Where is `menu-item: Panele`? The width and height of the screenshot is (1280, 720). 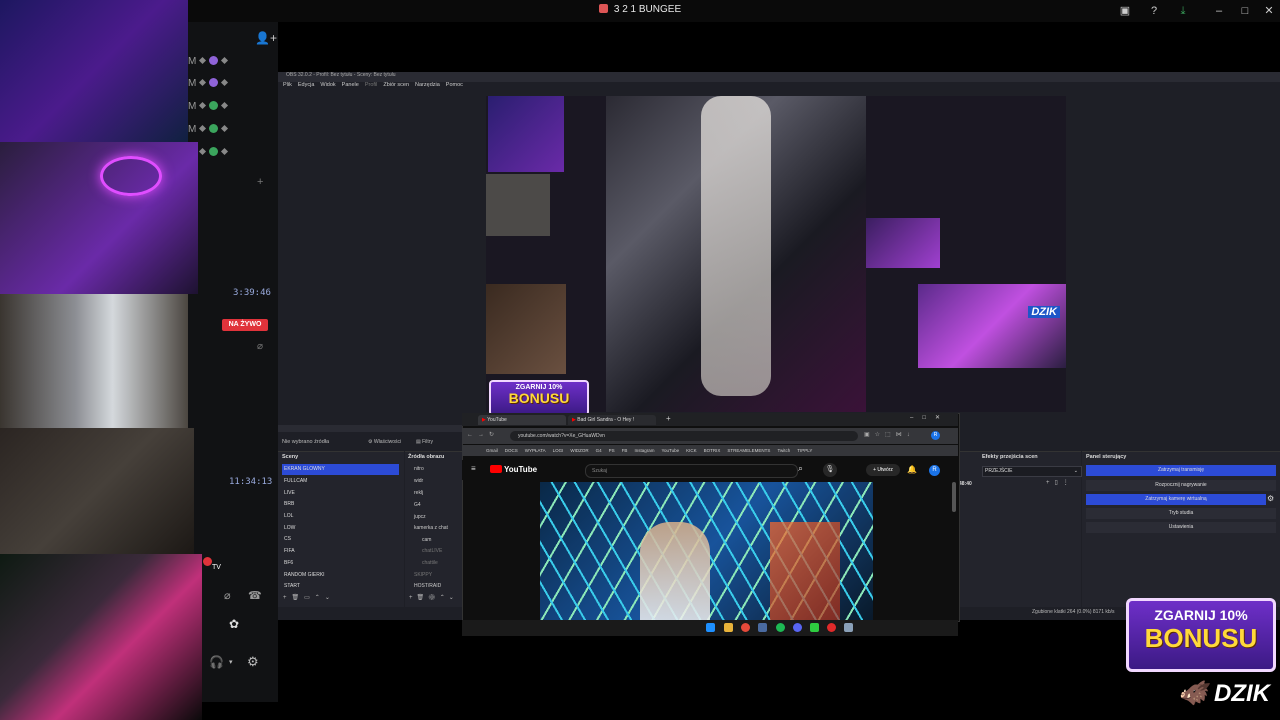
menu-item: Panele is located at coordinates (350, 85).